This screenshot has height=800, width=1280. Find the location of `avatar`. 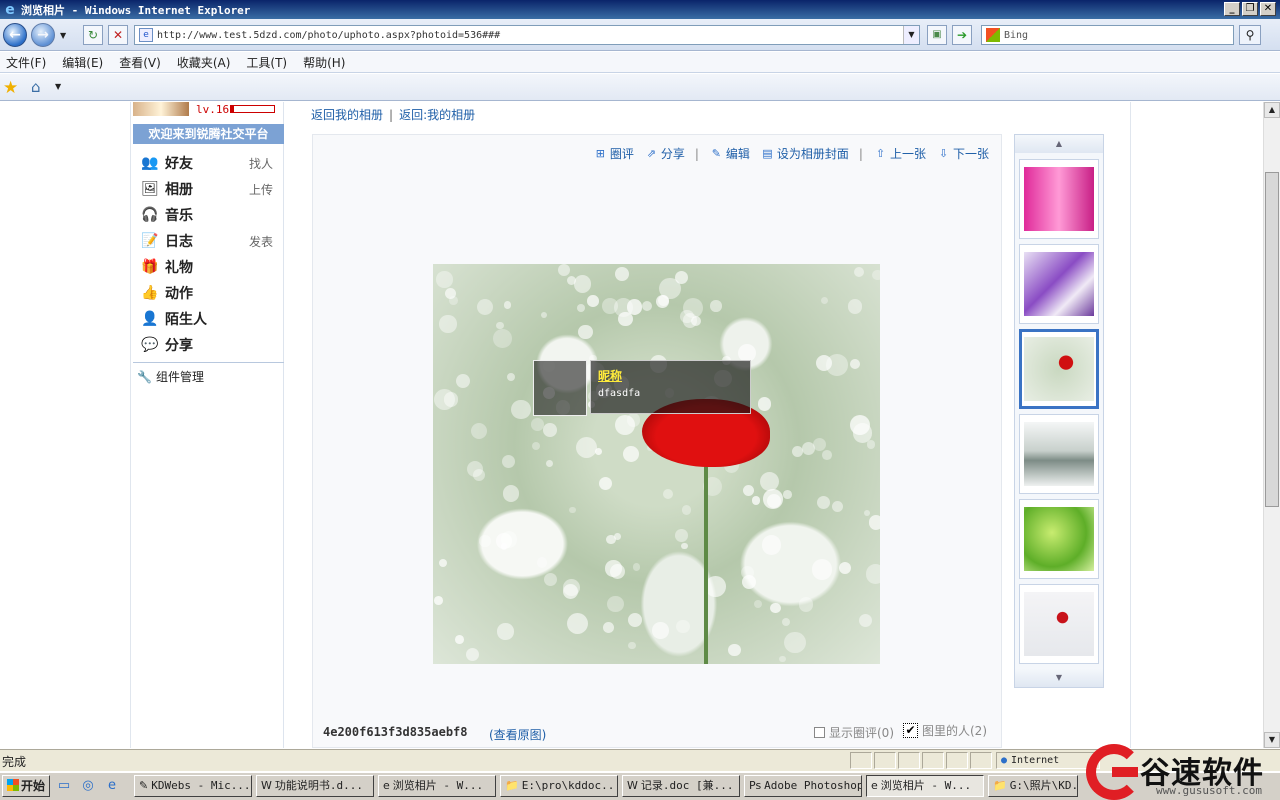

avatar is located at coordinates (161, 109).